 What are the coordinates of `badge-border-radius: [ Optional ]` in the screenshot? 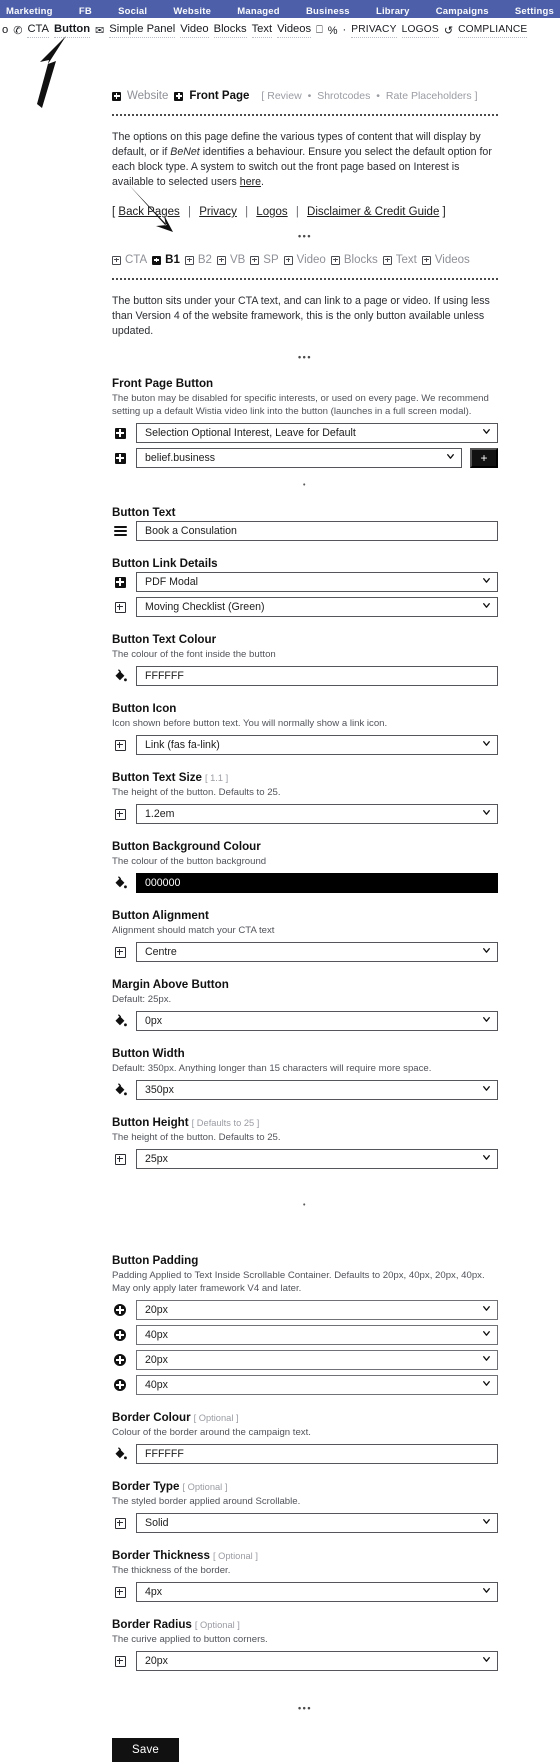 It's located at (217, 1625).